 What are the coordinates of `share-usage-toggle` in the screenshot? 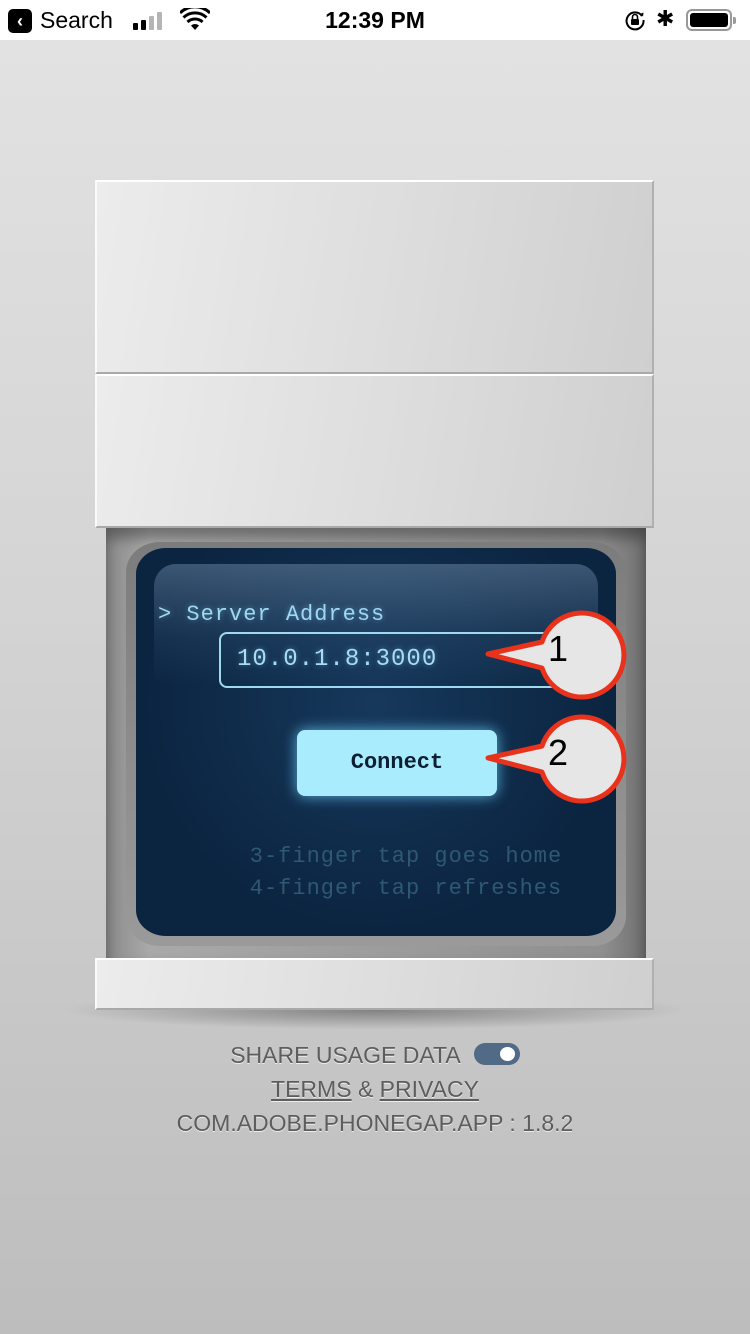 It's located at (496, 1053).